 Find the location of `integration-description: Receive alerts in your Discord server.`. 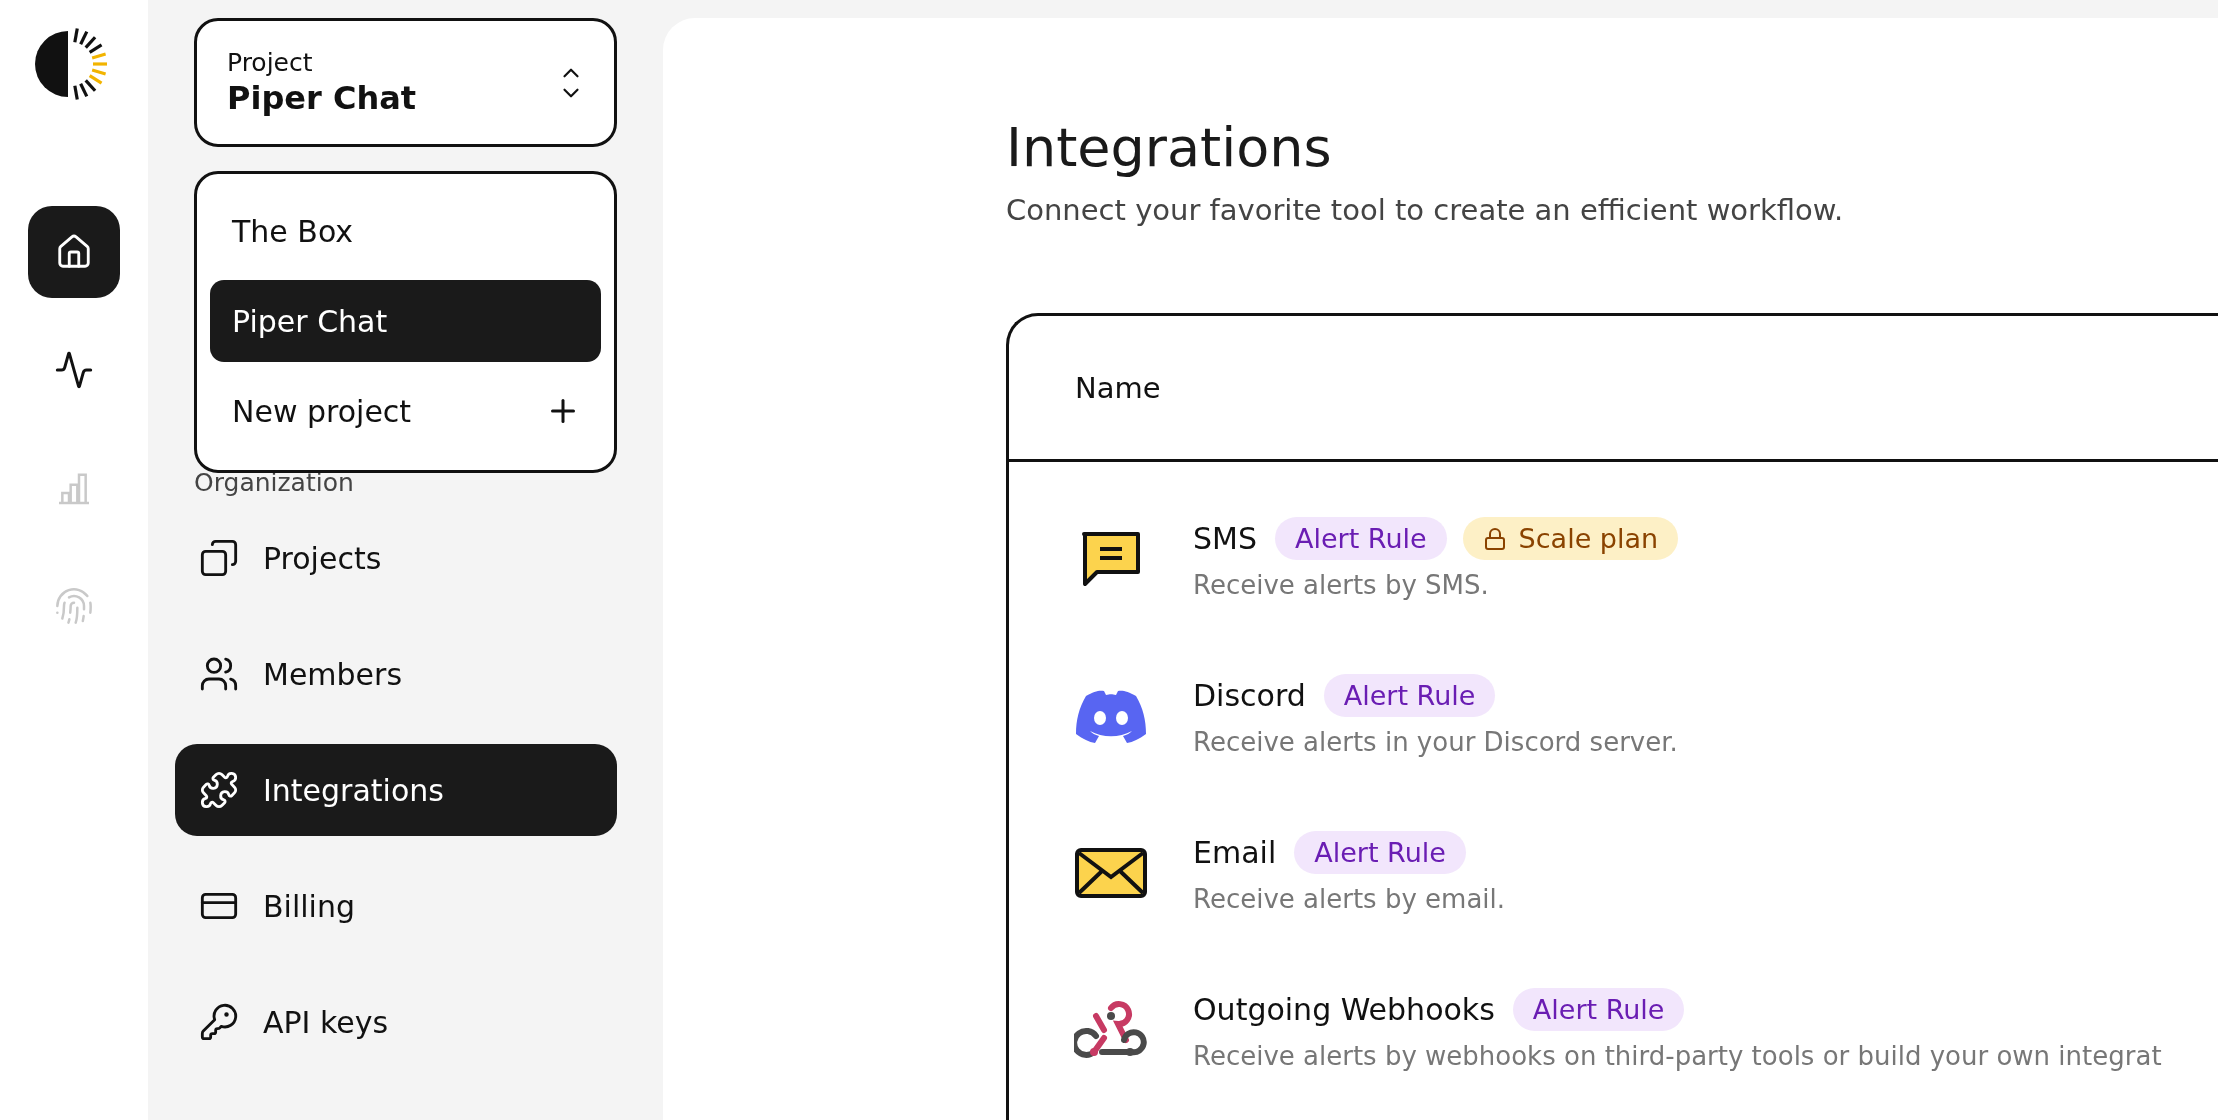

integration-description: Receive alerts in your Discord server. is located at coordinates (1435, 742).